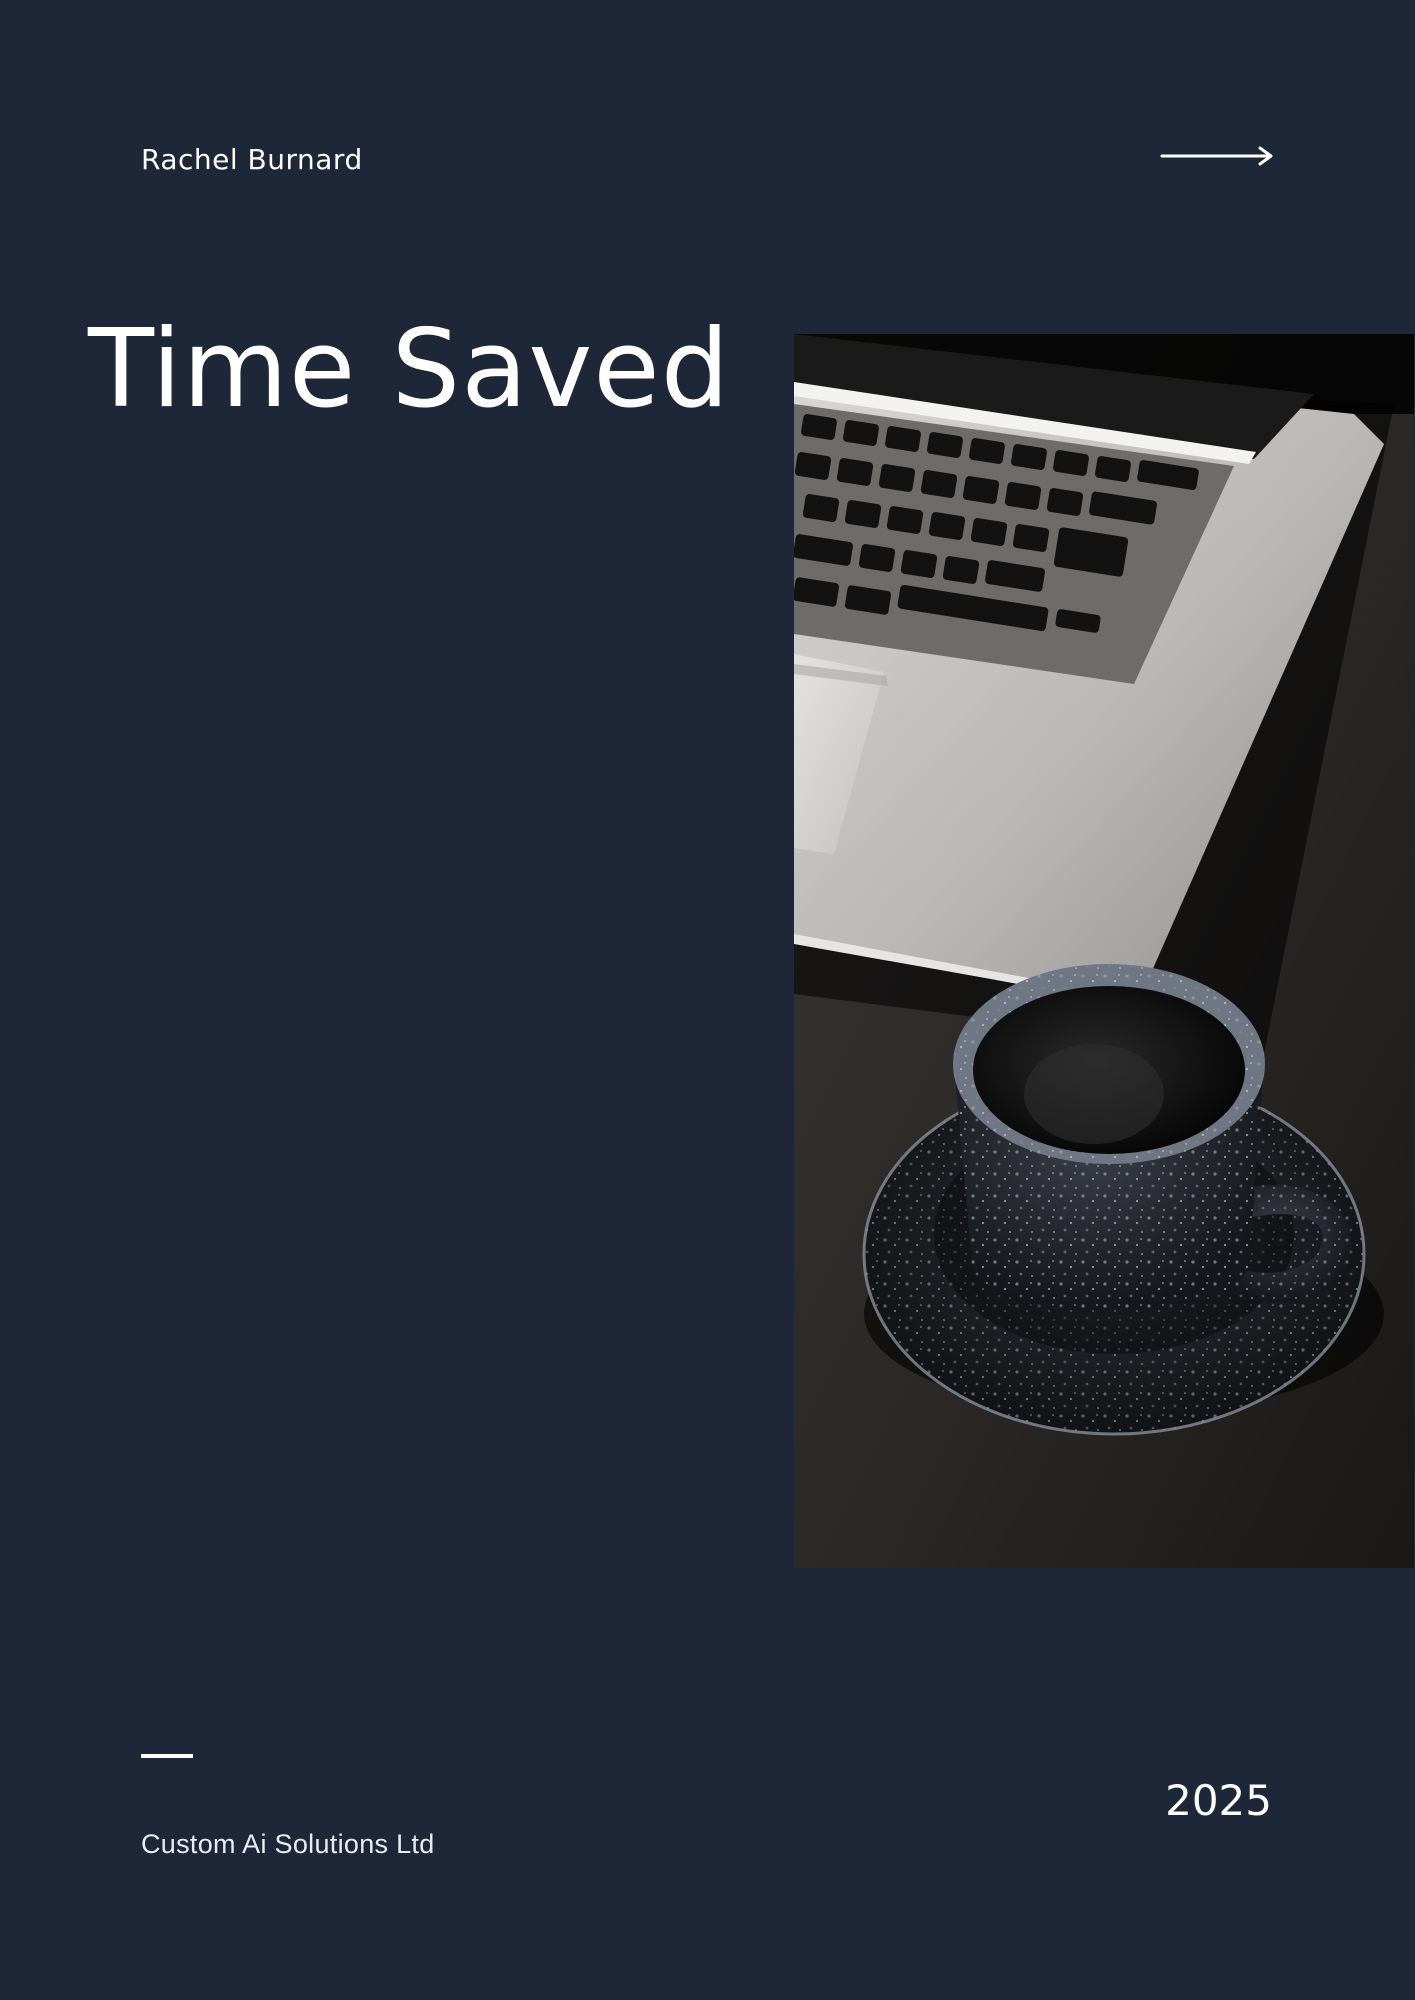 The image size is (1415, 2000). I want to click on dash-line, so click(167, 1756).